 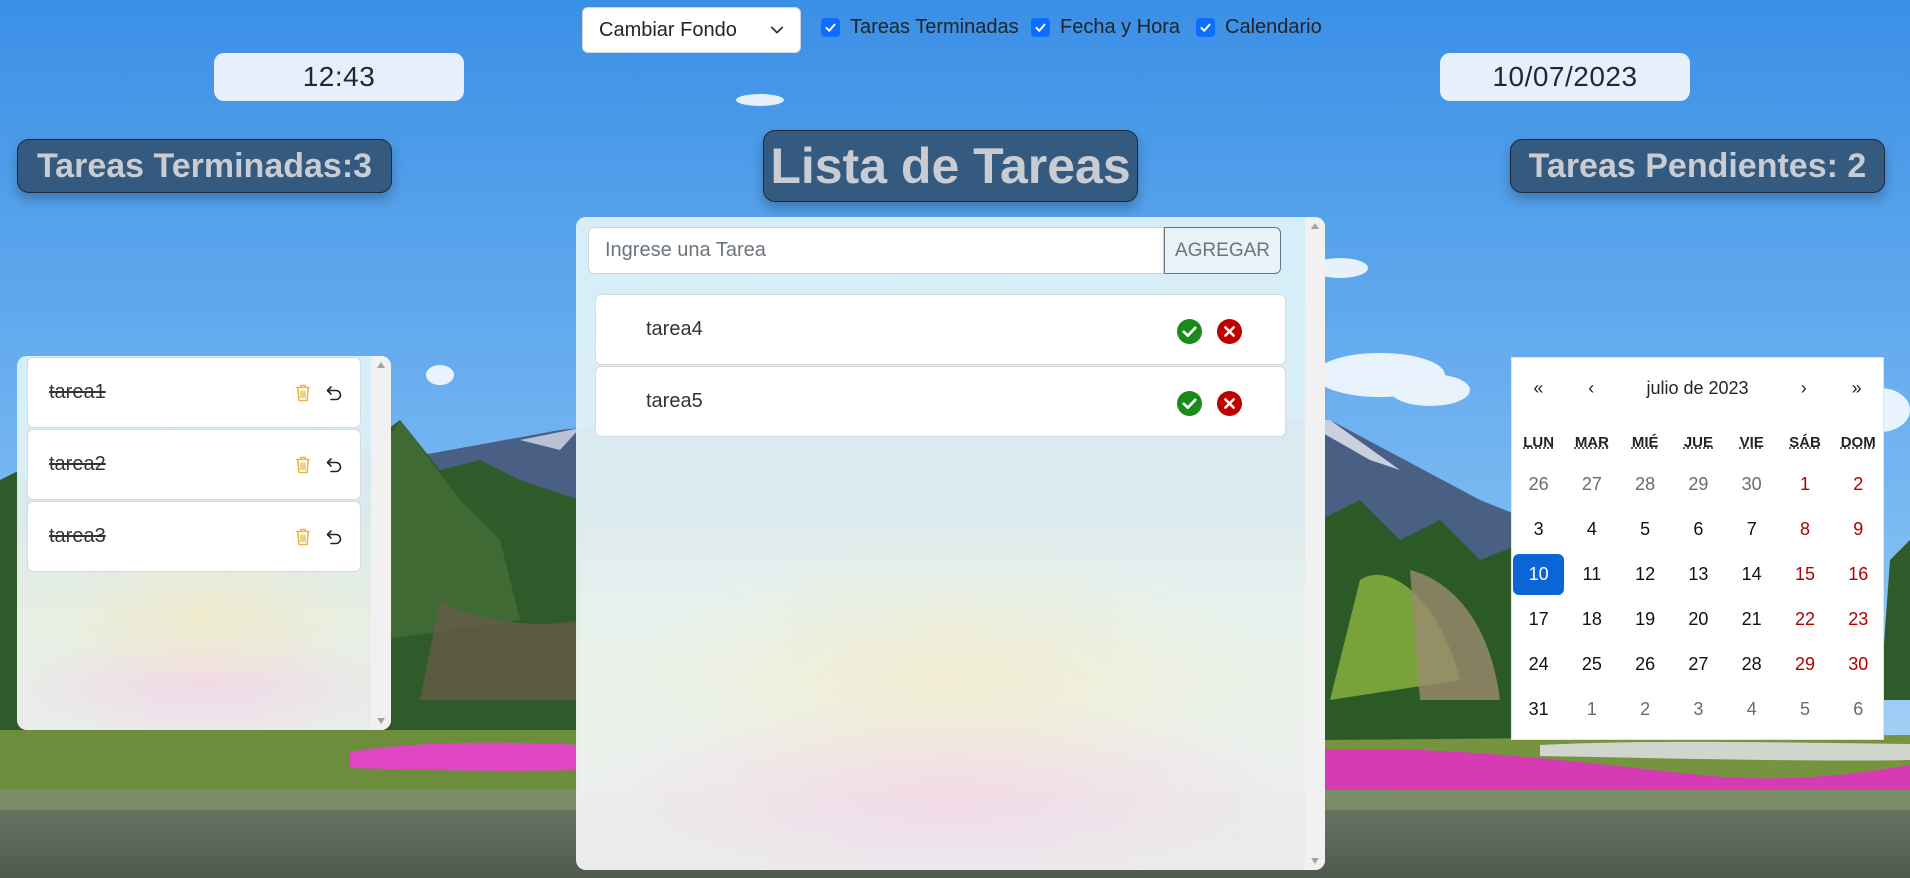 I want to click on calendar-day: 24, so click(x=1538, y=664).